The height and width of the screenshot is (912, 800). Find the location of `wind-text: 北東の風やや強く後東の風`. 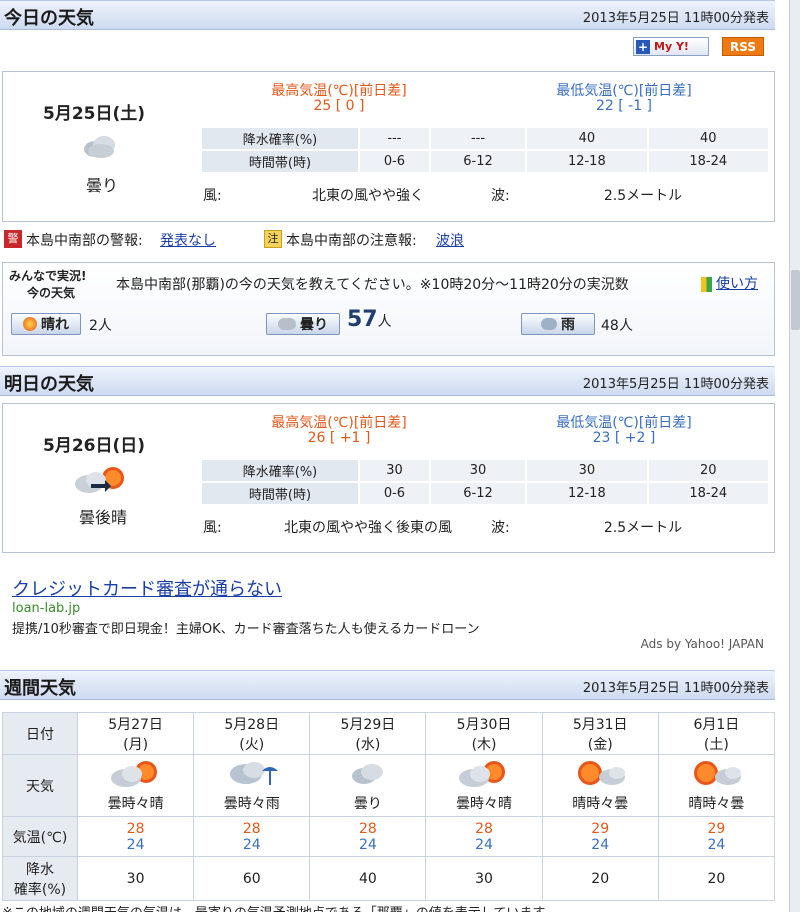

wind-text: 北東の風やや強く後東の風 is located at coordinates (368, 528).